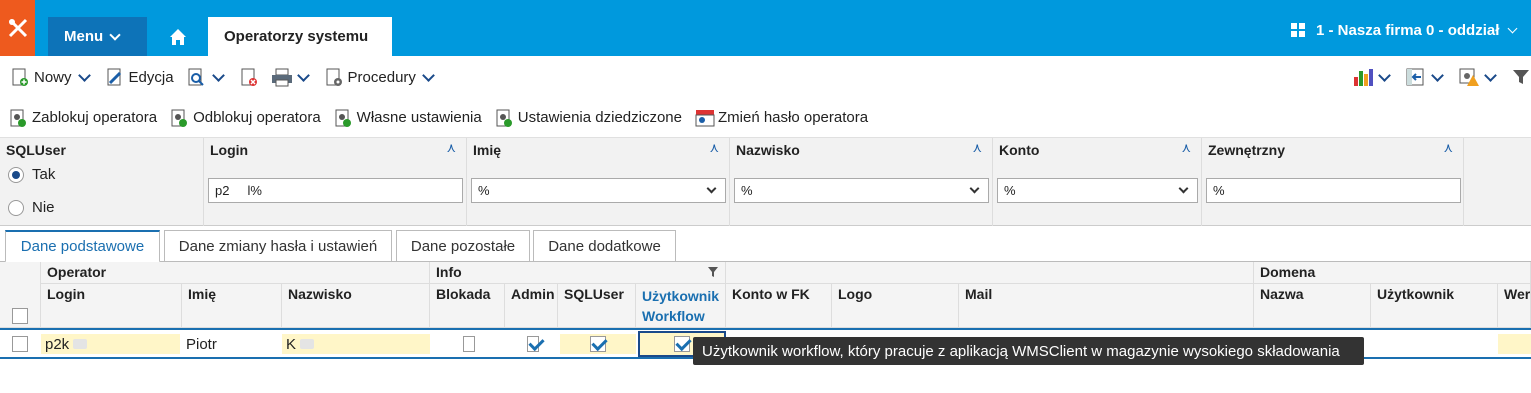 The image size is (1531, 393). I want to click on cell-nazwisko: K, so click(356, 344).